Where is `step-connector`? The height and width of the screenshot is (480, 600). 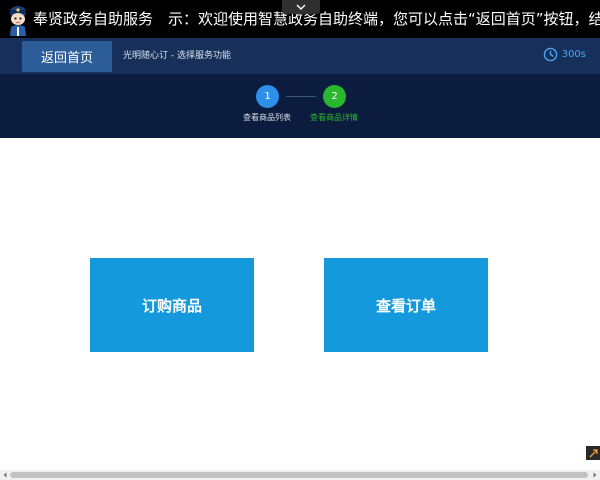
step-connector is located at coordinates (301, 96).